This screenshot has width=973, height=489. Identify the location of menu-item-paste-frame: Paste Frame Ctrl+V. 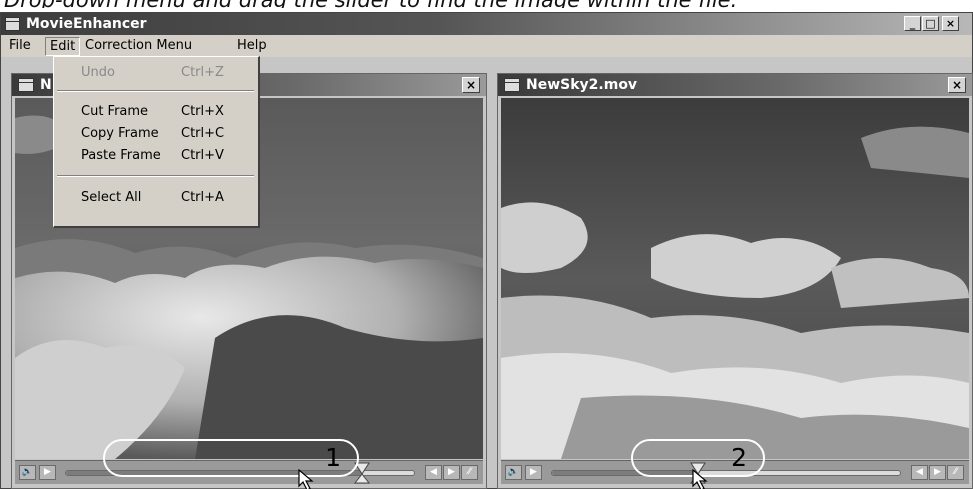
(155, 156).